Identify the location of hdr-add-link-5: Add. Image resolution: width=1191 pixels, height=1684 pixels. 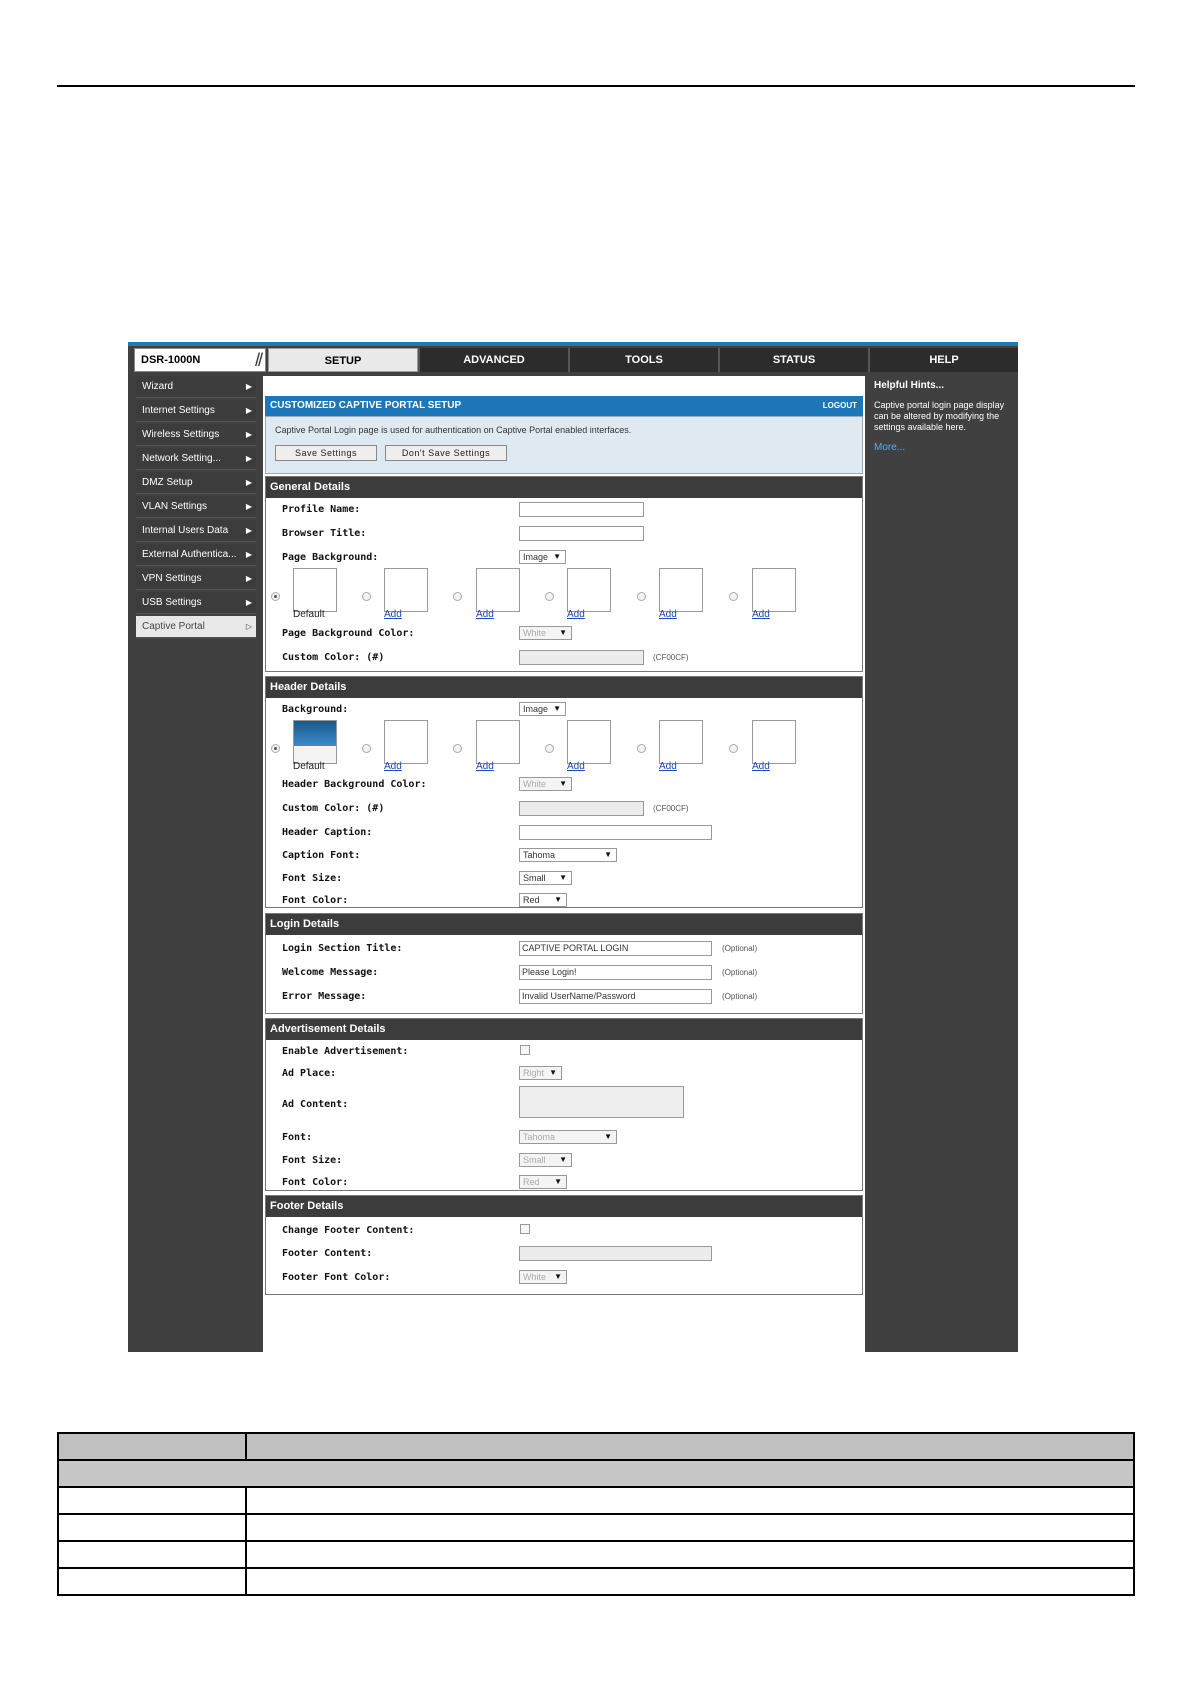
(761, 766).